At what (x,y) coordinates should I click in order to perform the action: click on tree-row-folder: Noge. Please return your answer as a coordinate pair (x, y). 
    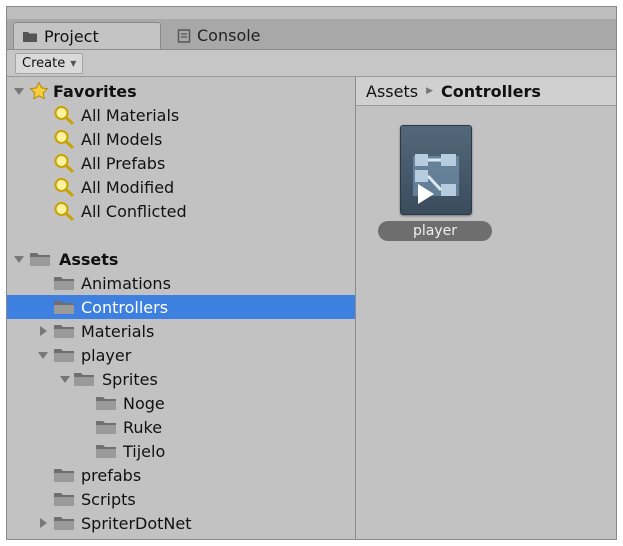
    Looking at the image, I should click on (181, 403).